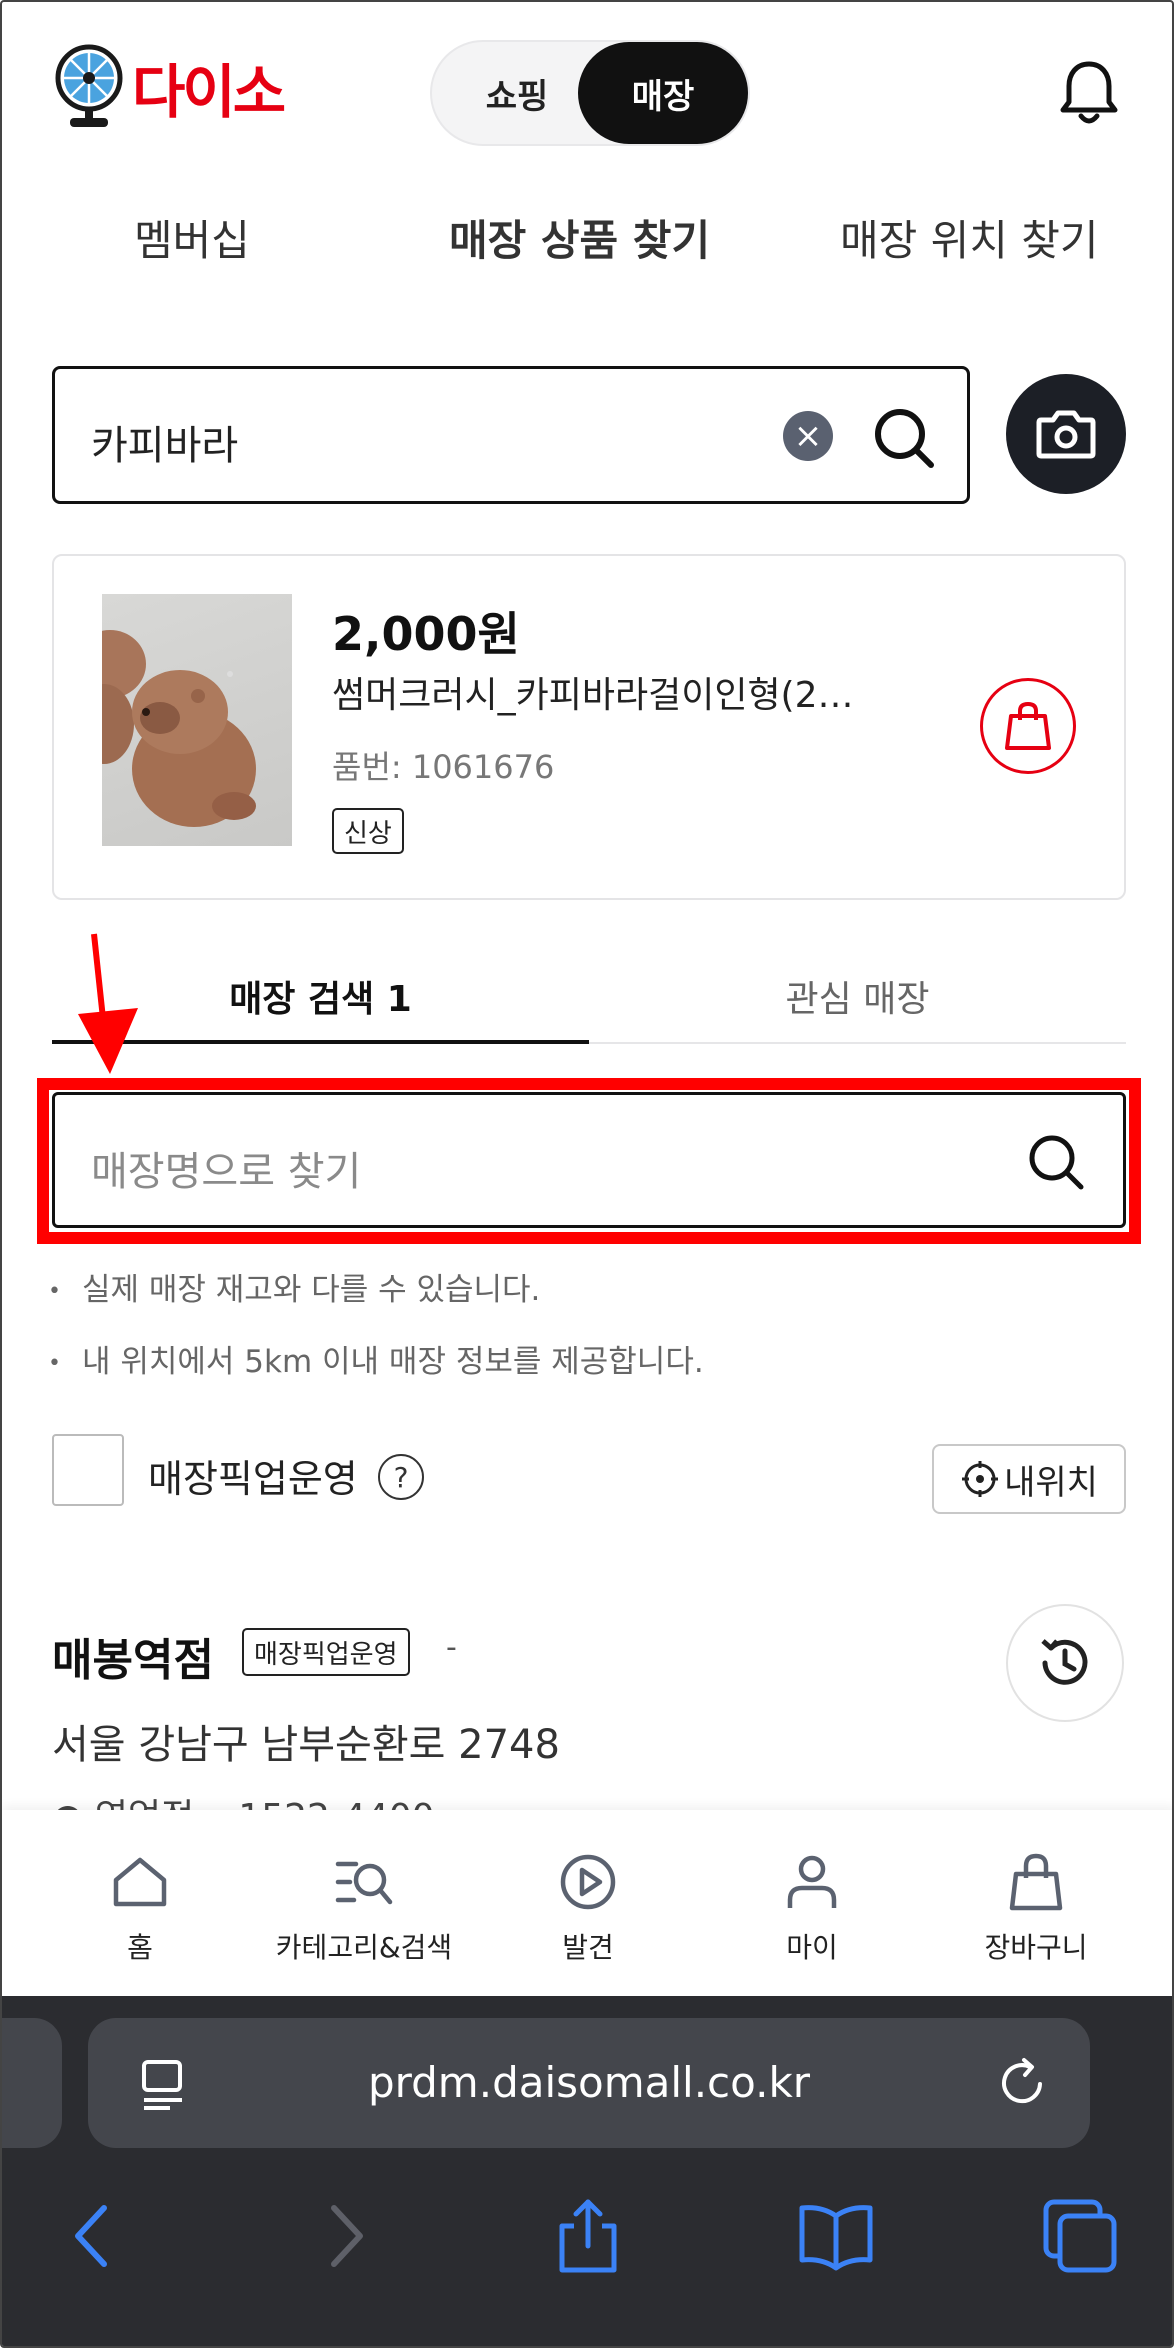  I want to click on daiso-logo: 다이소, so click(169, 87).